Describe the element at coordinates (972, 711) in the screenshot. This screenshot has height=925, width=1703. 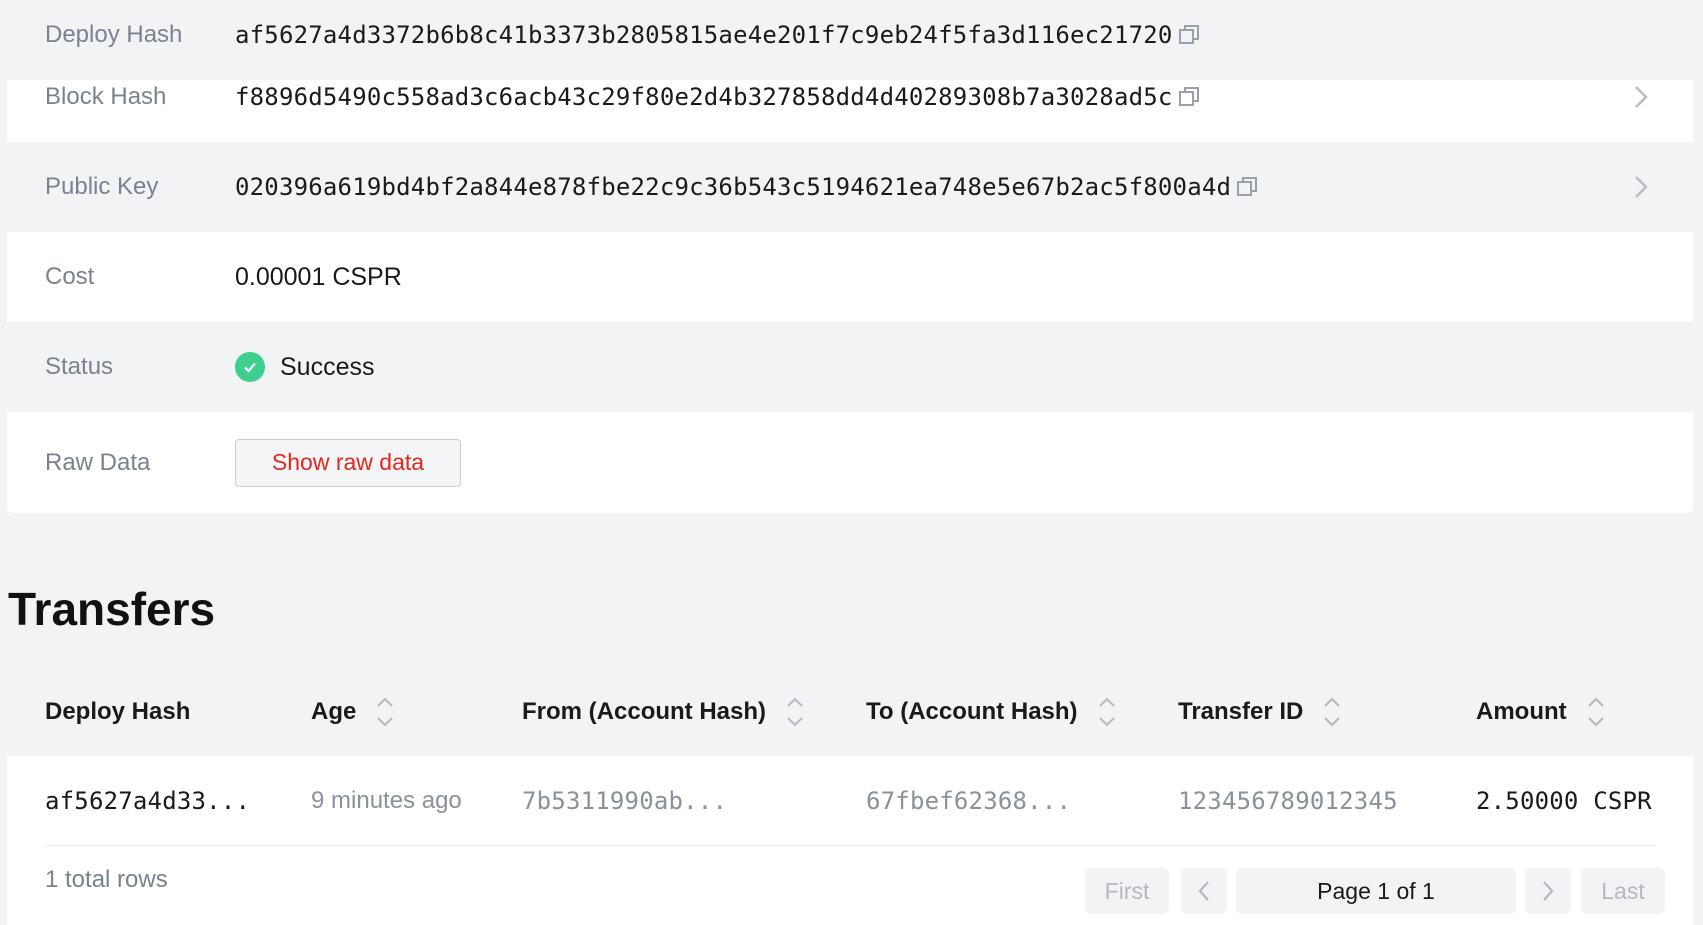
I see `column-header-label: To (Account Hash)` at that location.